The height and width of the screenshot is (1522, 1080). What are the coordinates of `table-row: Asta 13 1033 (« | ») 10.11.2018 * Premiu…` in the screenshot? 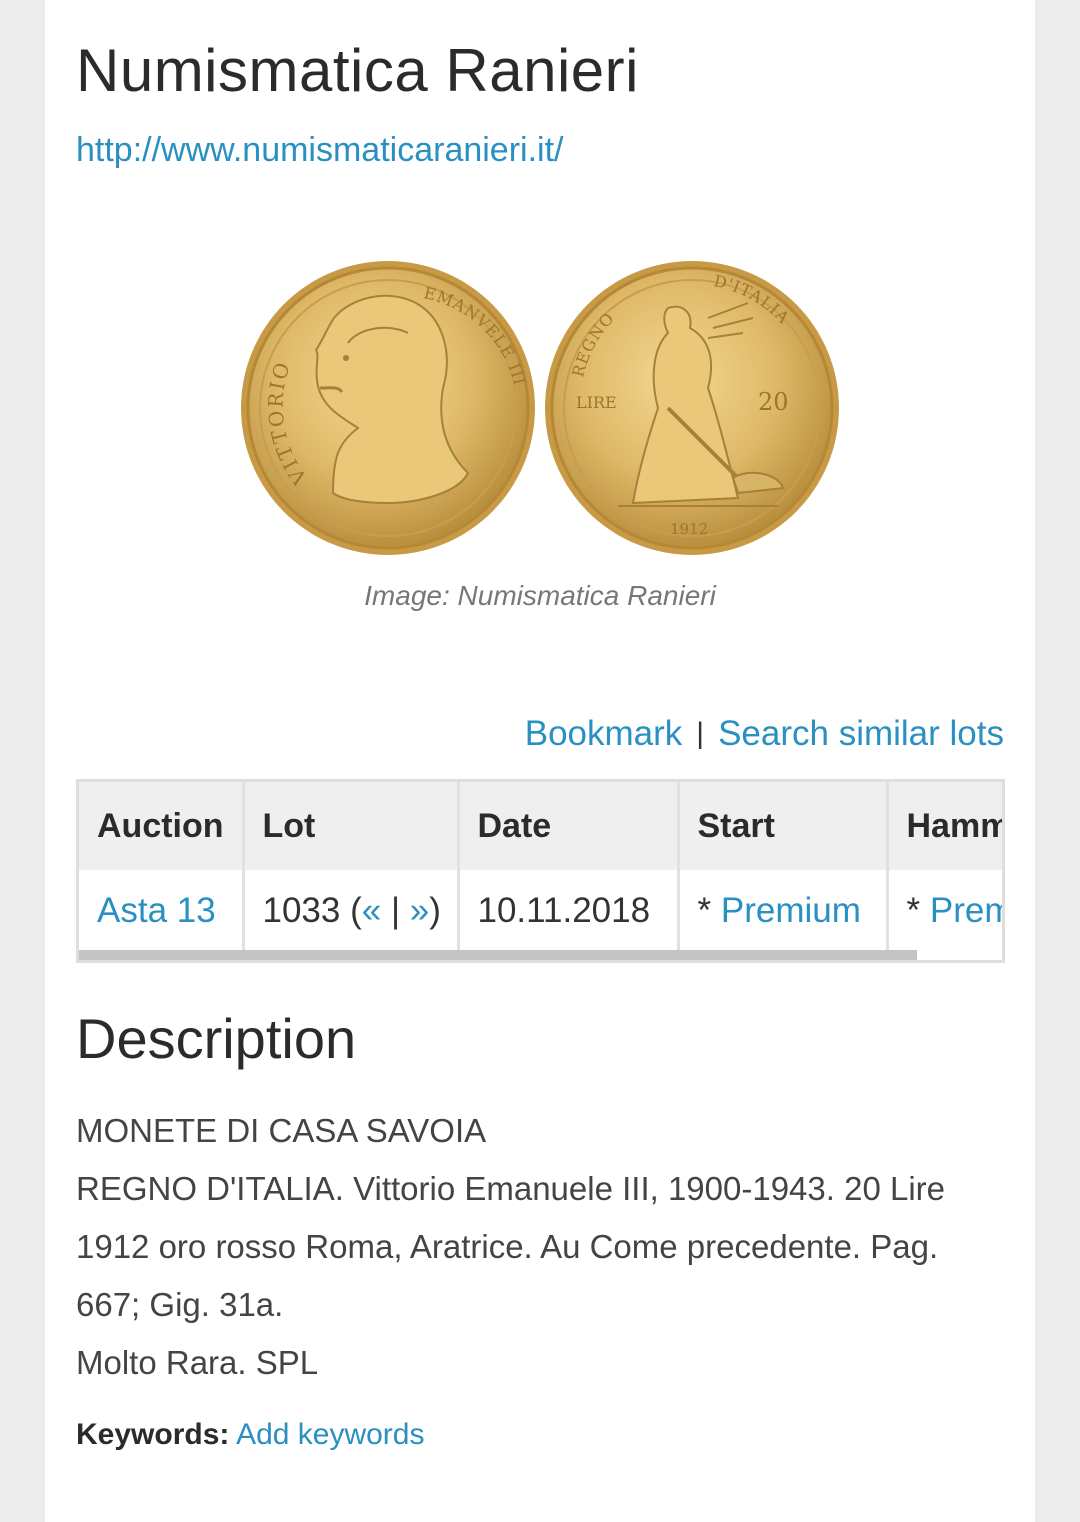 It's located at (540, 911).